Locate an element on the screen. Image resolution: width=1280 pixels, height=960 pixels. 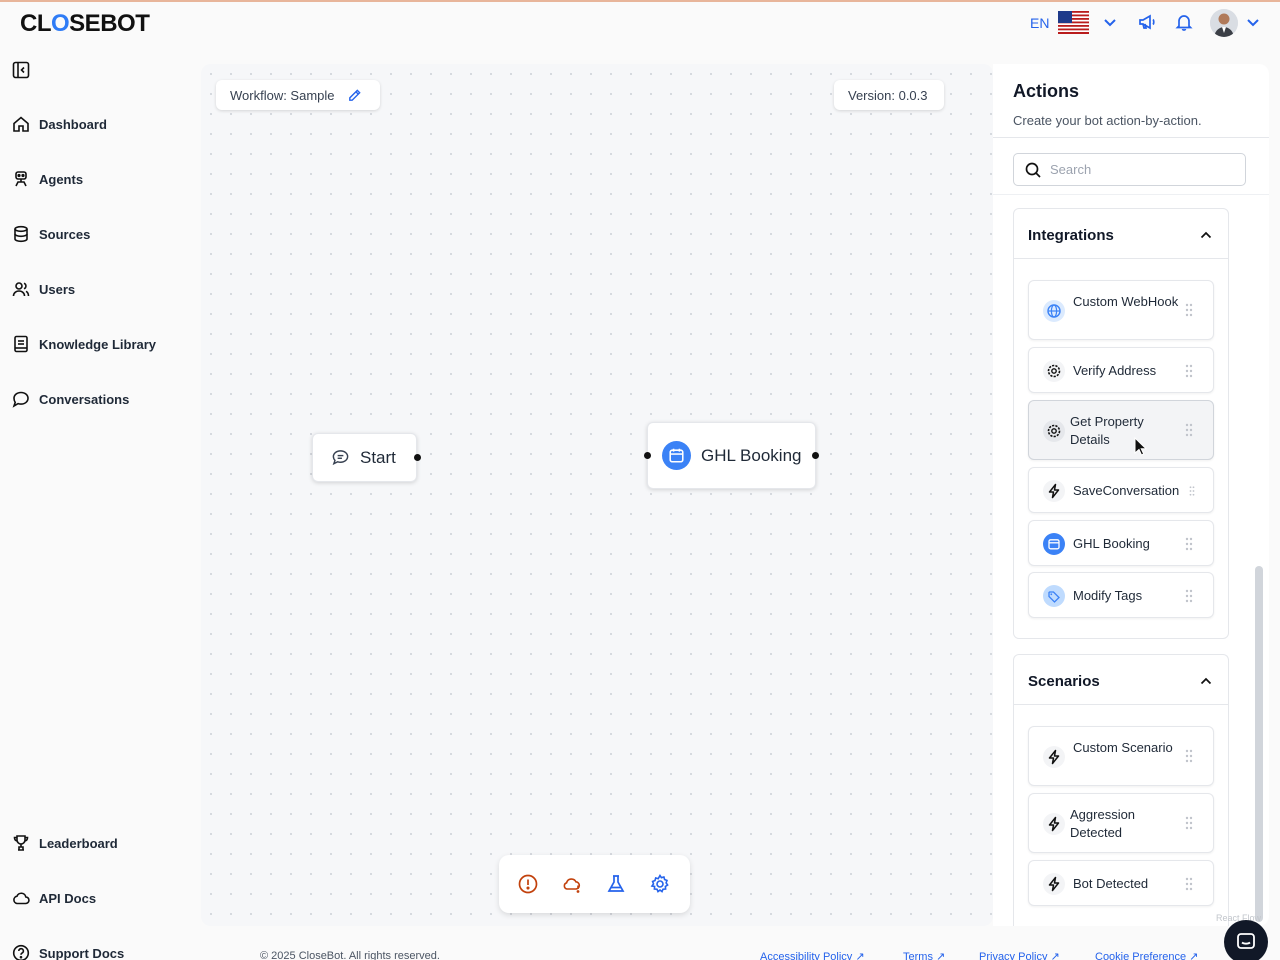
action-card-label: Aggression Detected is located at coordinates (1103, 823).